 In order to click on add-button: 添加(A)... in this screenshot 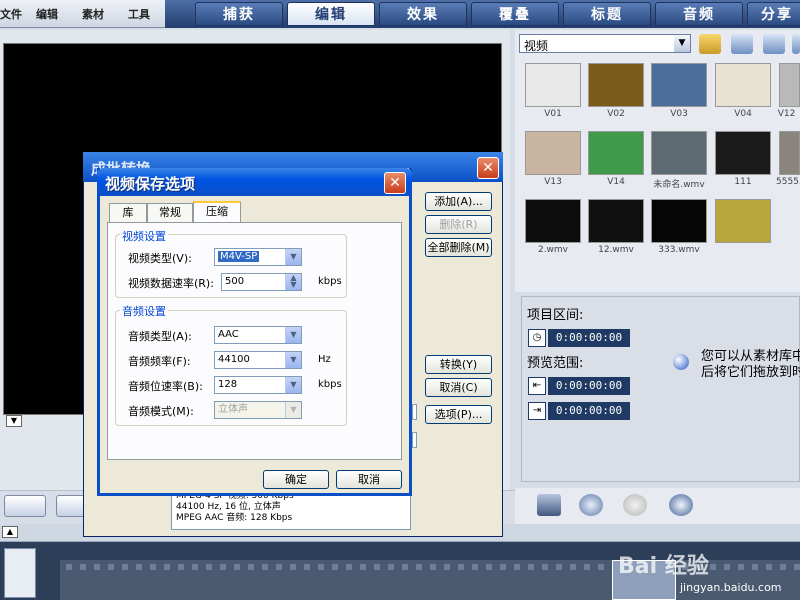, I will do `click(458, 201)`.